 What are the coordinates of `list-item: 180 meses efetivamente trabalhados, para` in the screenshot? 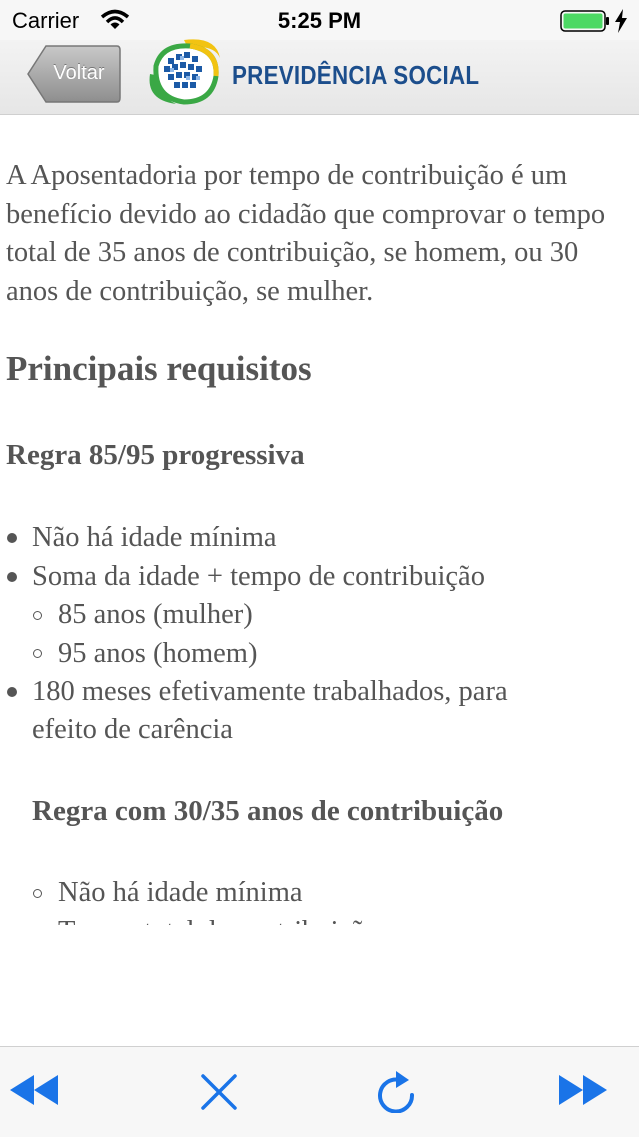 It's located at (270, 691).